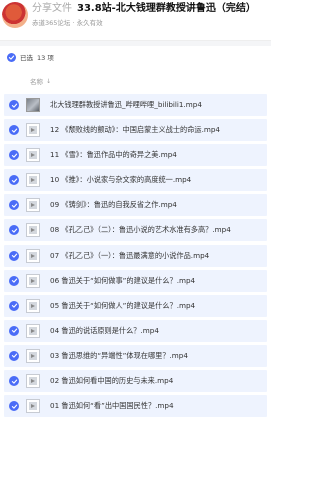 This screenshot has height=500, width=320. What do you see at coordinates (119, 356) in the screenshot?
I see `file-name: 03 鲁迅思维的“异端性”体现在哪里？.mp4` at bounding box center [119, 356].